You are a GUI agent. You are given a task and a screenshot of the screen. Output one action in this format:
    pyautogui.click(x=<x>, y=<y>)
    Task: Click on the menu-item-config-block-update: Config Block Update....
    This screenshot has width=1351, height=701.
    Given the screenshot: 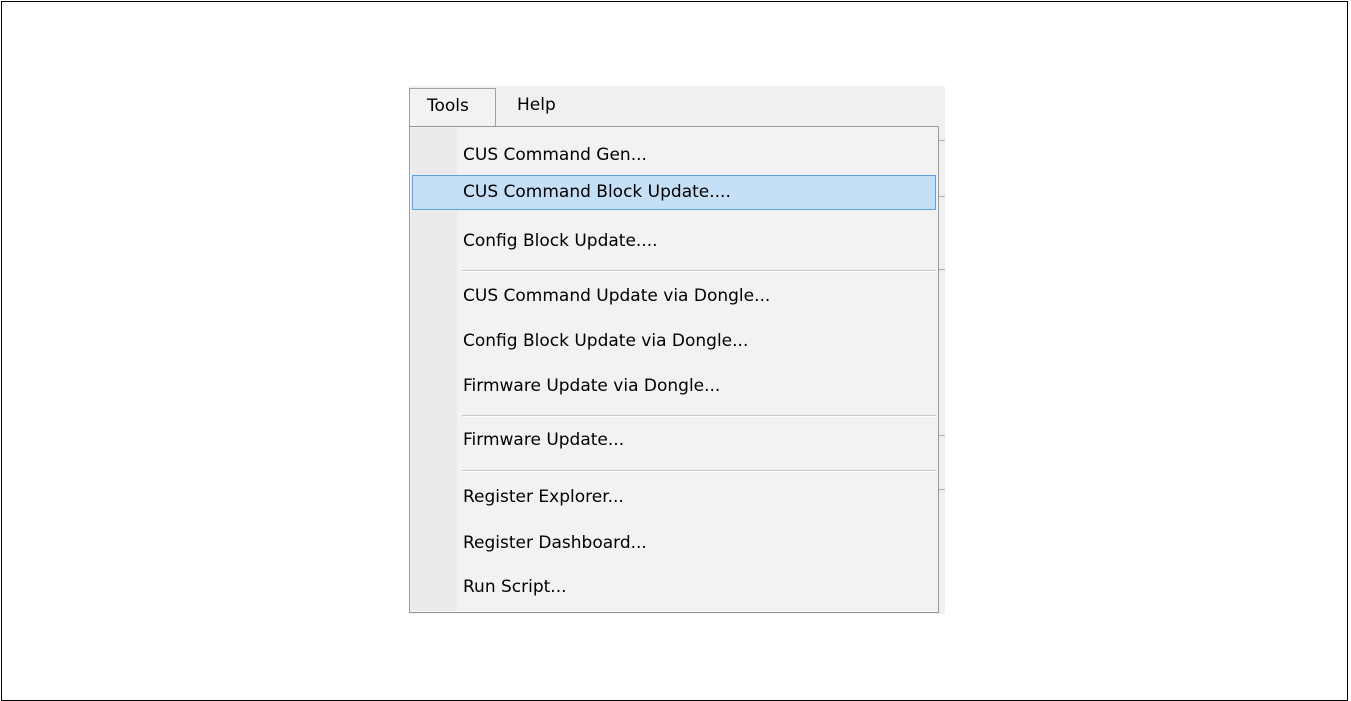 What is the action you would take?
    pyautogui.click(x=674, y=241)
    